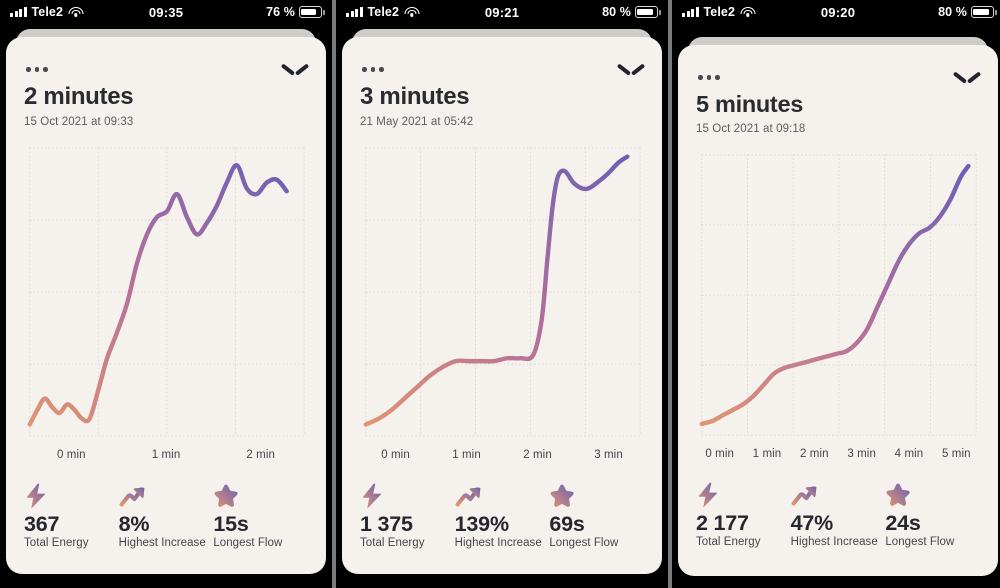 The image size is (1000, 588). I want to click on page-title: 2 minutes, so click(79, 96).